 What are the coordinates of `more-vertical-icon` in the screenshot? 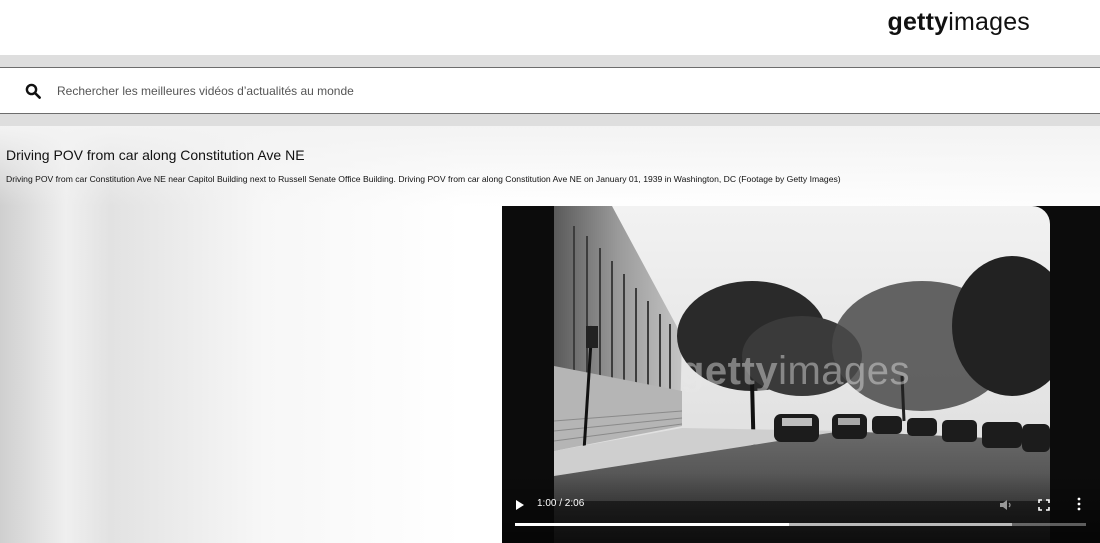 It's located at (1079, 504).